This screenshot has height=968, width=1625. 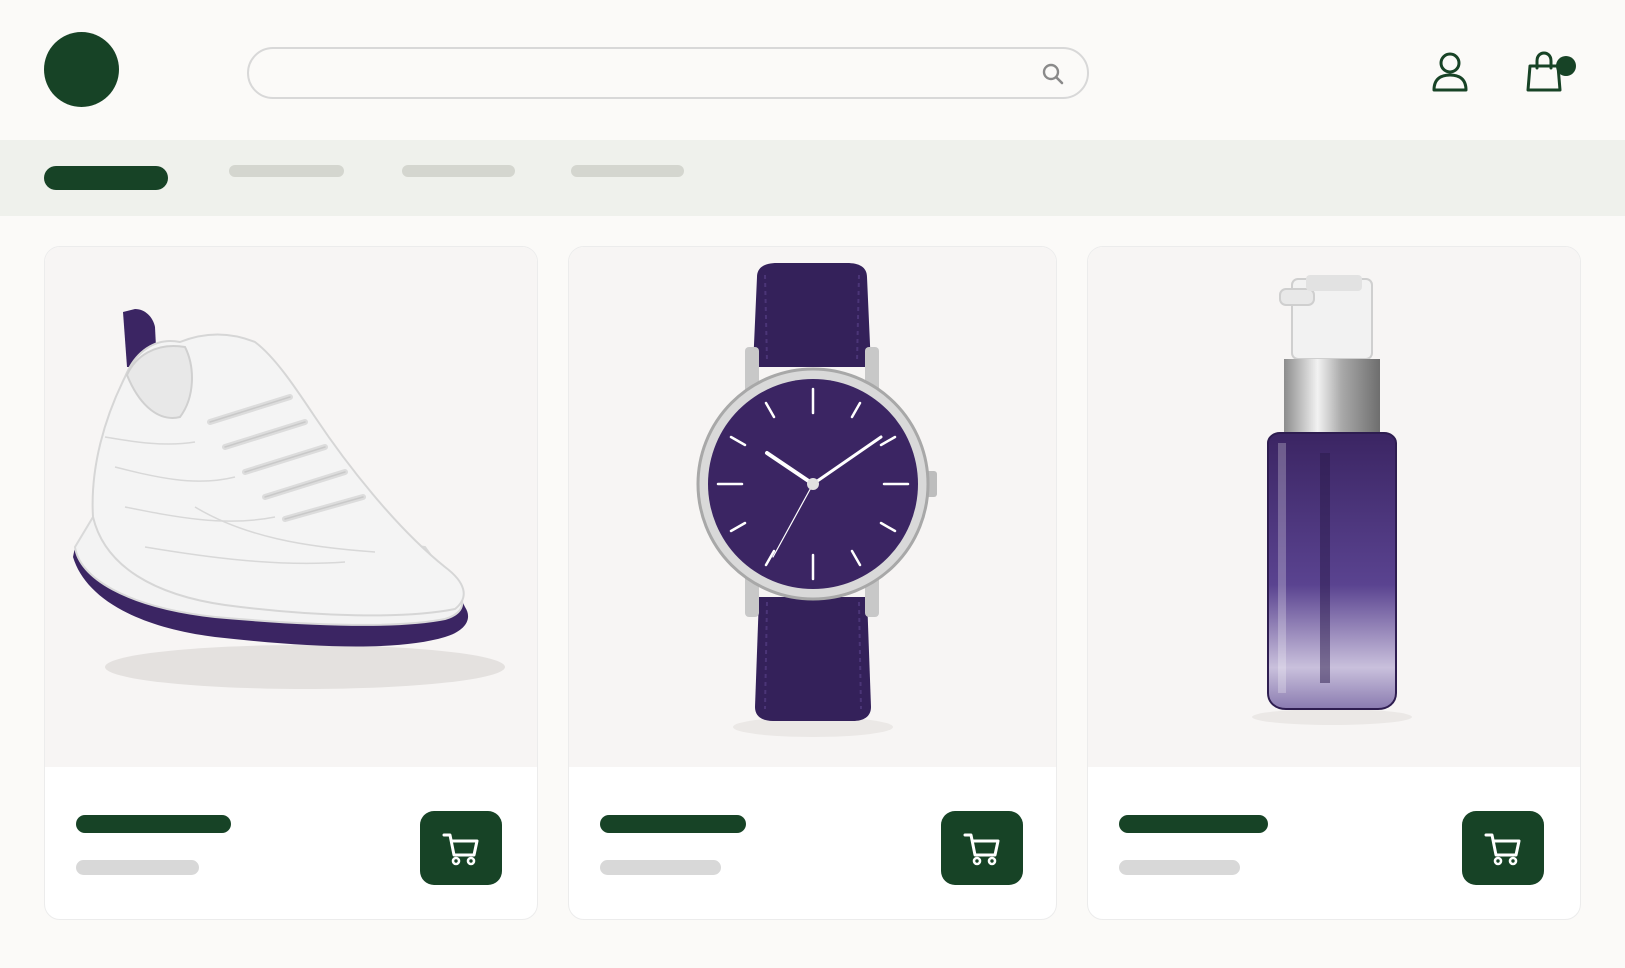 I want to click on cart-badge, so click(x=1566, y=66).